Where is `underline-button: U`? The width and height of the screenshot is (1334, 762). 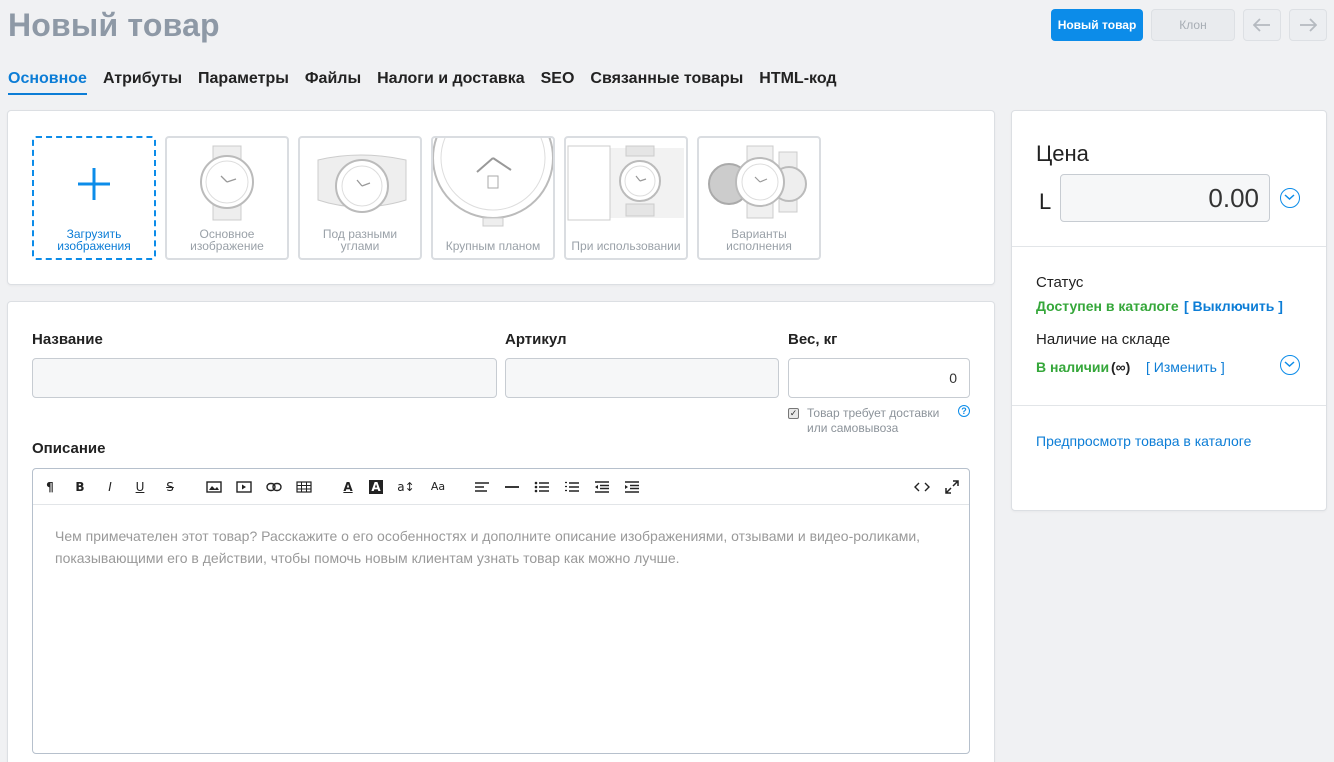
underline-button: U is located at coordinates (140, 487).